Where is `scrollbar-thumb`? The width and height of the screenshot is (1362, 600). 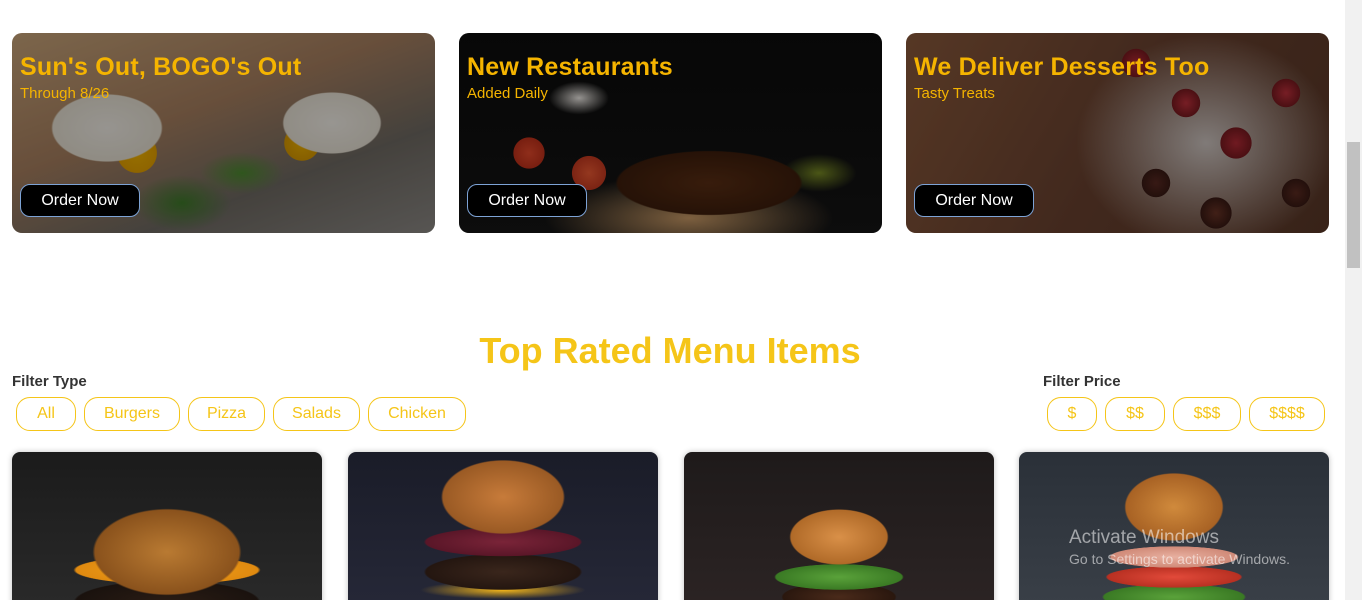
scrollbar-thumb is located at coordinates (1353, 205).